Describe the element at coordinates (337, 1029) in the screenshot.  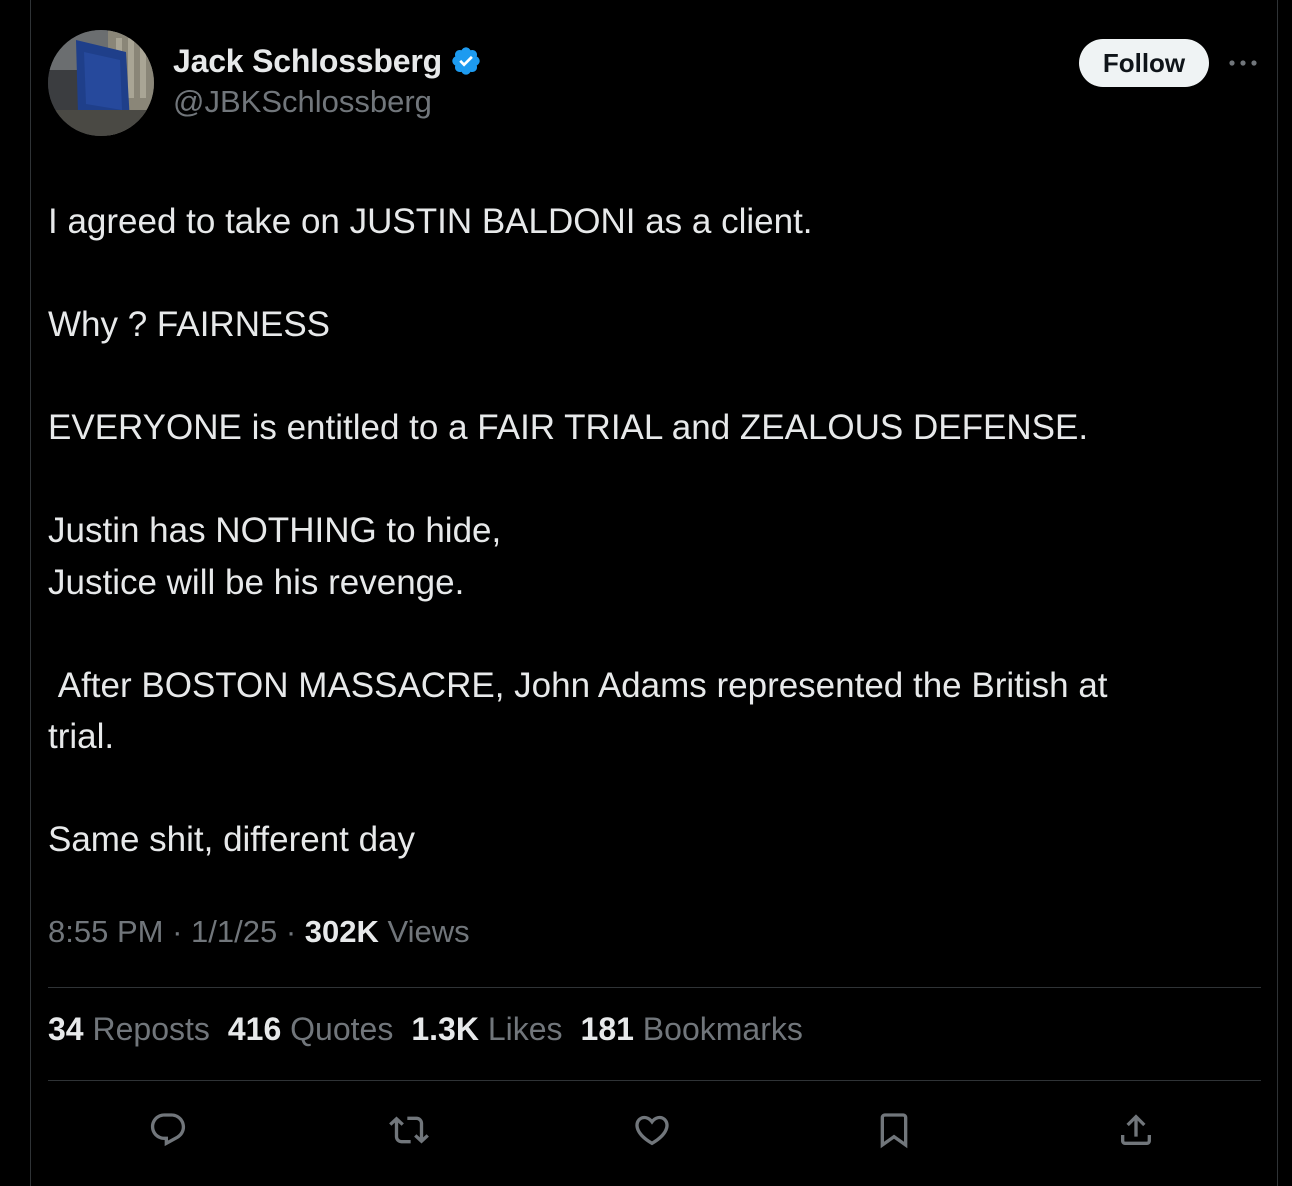
I see `quotes-label: Quotes` at that location.